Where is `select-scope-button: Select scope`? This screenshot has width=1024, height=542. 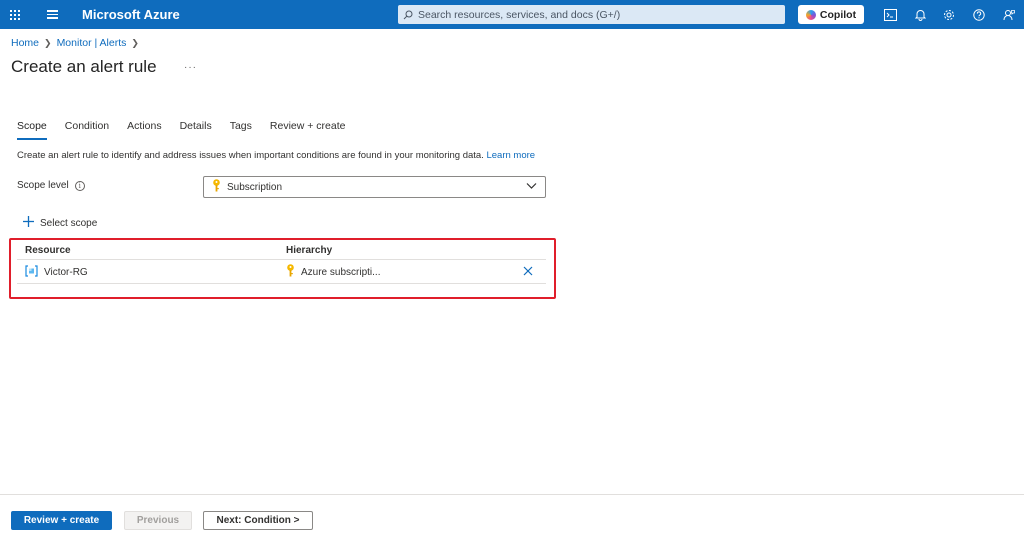
select-scope-button: Select scope is located at coordinates (60, 223).